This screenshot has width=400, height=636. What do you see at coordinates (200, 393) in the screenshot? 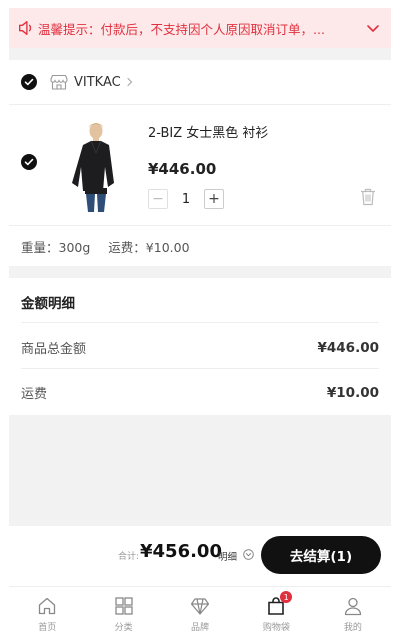
I see `freight-row: 运费 ¥10.00` at bounding box center [200, 393].